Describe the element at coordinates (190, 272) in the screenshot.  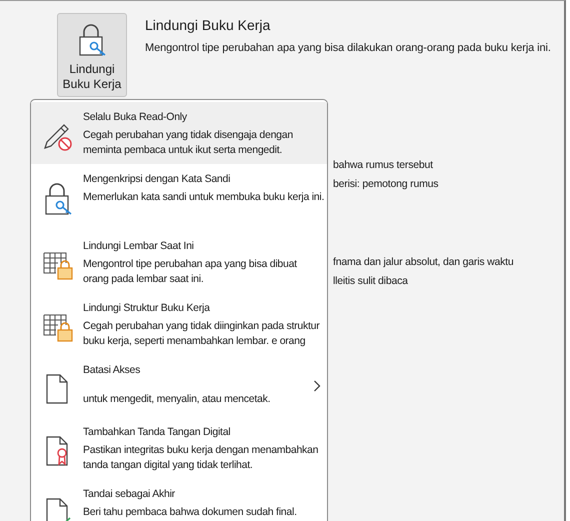
I see `menu-item-description: Mengontrol tipe perubahan apa yang bisa dibuat orang pada lembar saat ini.` at that location.